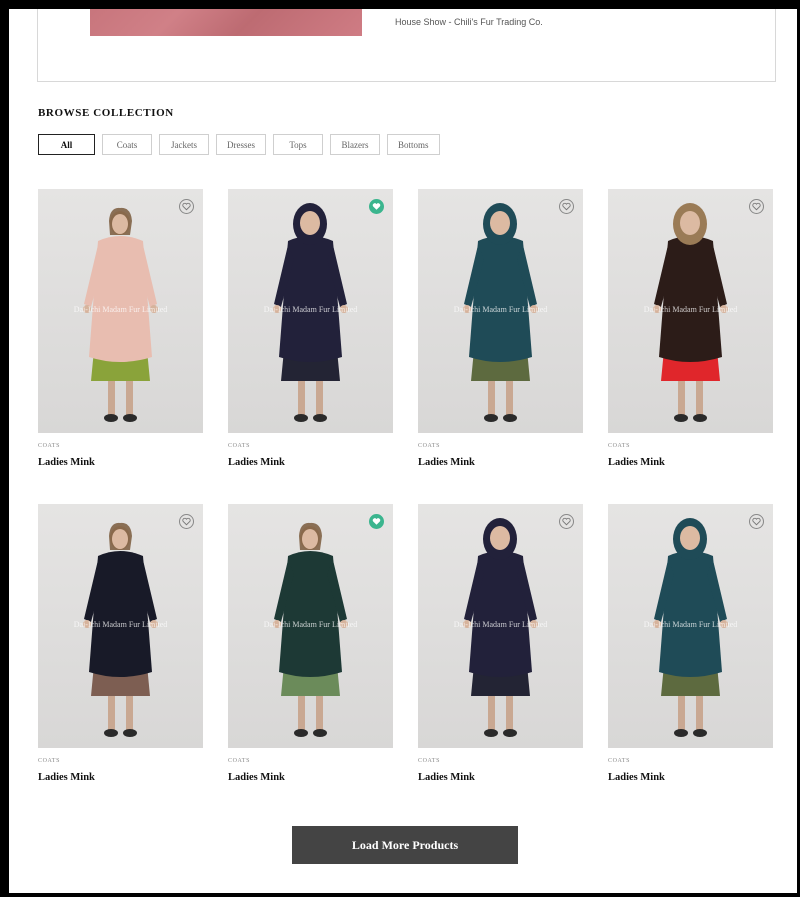 The width and height of the screenshot is (800, 897). What do you see at coordinates (413, 144) in the screenshot?
I see `filter-bottoms: Bottoms` at bounding box center [413, 144].